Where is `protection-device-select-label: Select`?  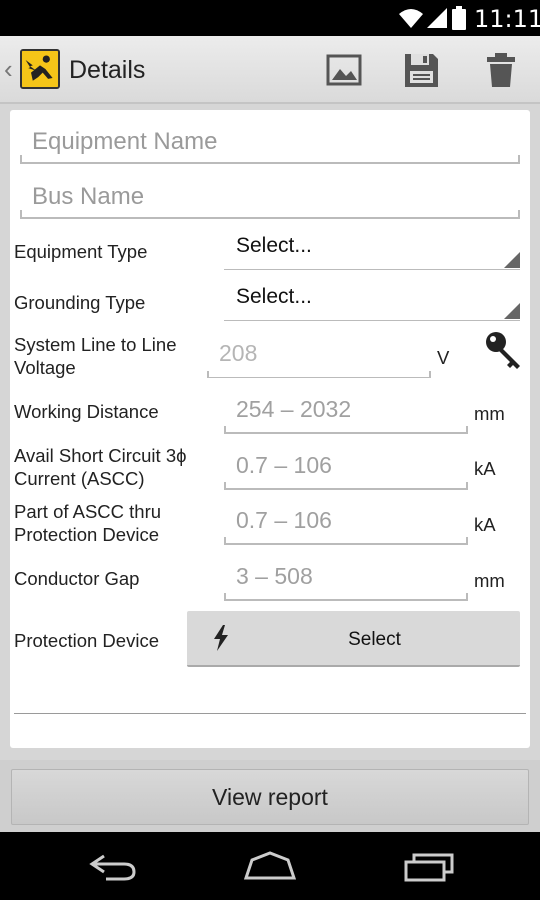 protection-device-select-label: Select is located at coordinates (374, 639).